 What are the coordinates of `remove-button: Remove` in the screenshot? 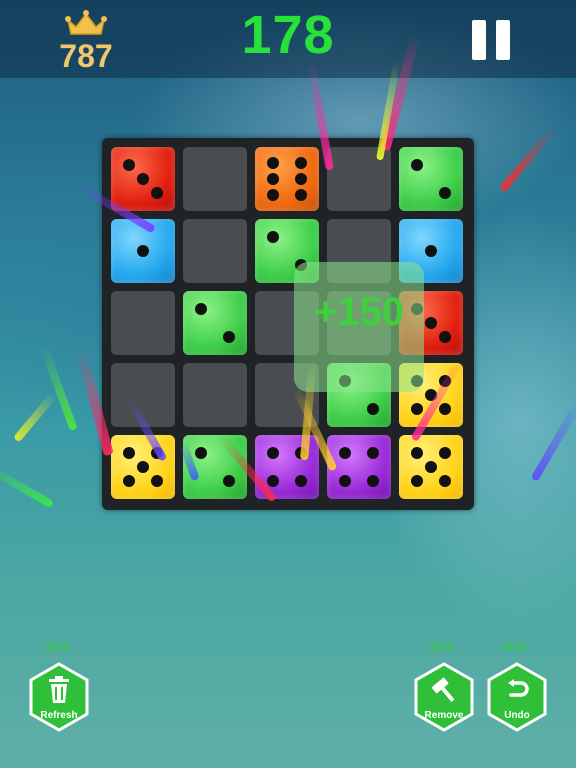 It's located at (444, 697).